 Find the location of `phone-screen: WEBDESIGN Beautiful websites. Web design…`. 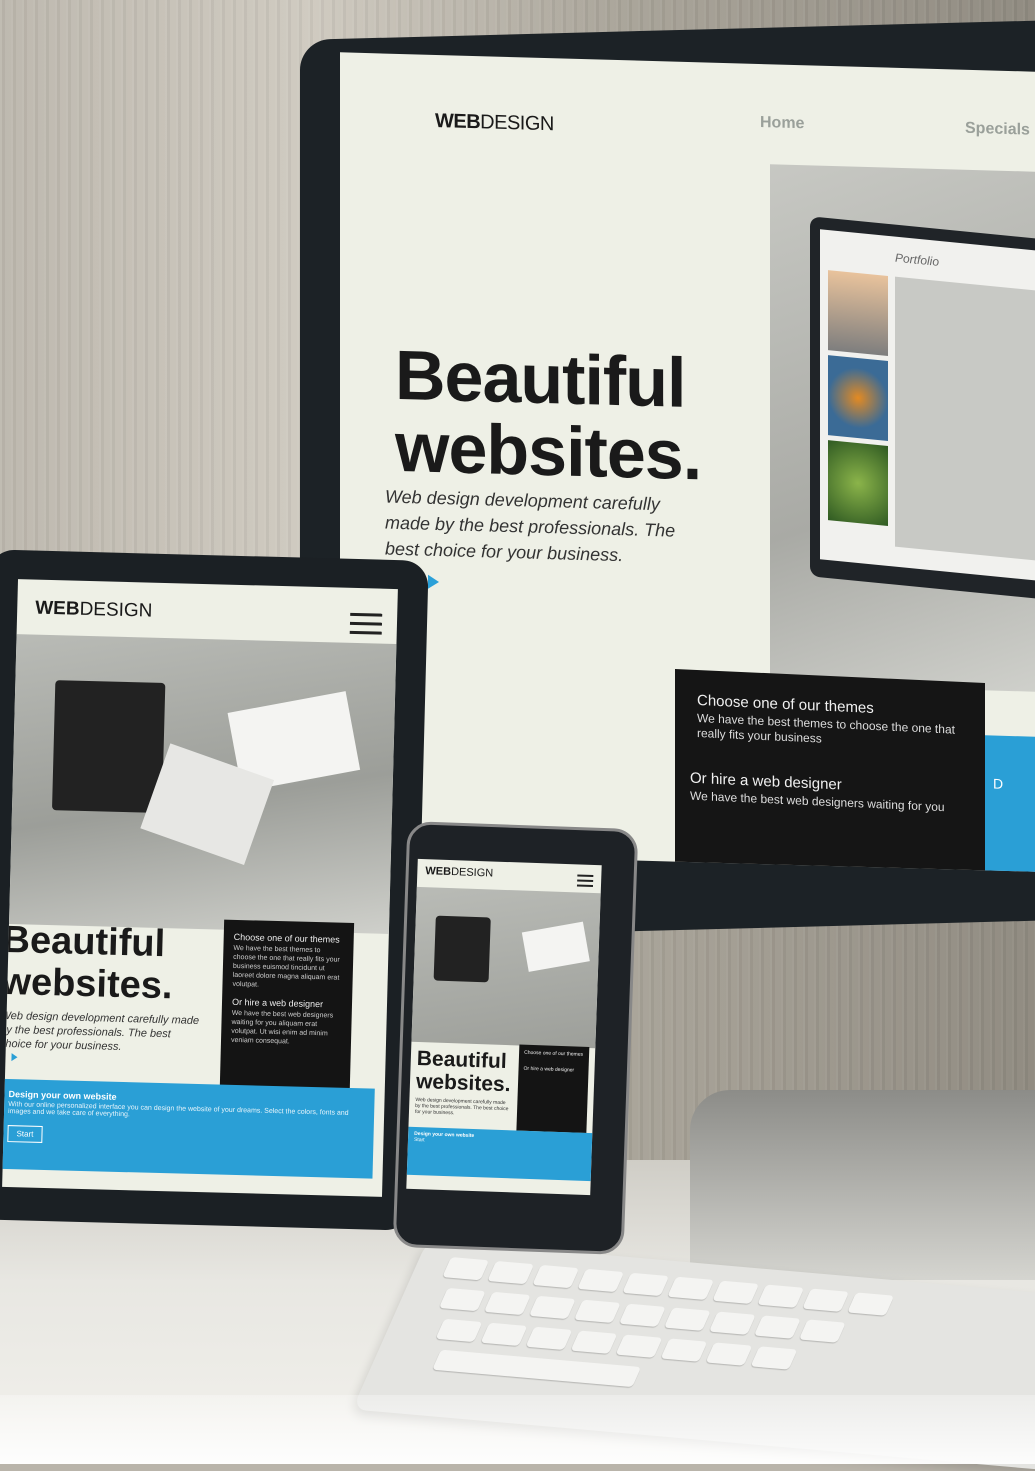

phone-screen: WEBDESIGN Beautiful websites. Web design… is located at coordinates (504, 1027).